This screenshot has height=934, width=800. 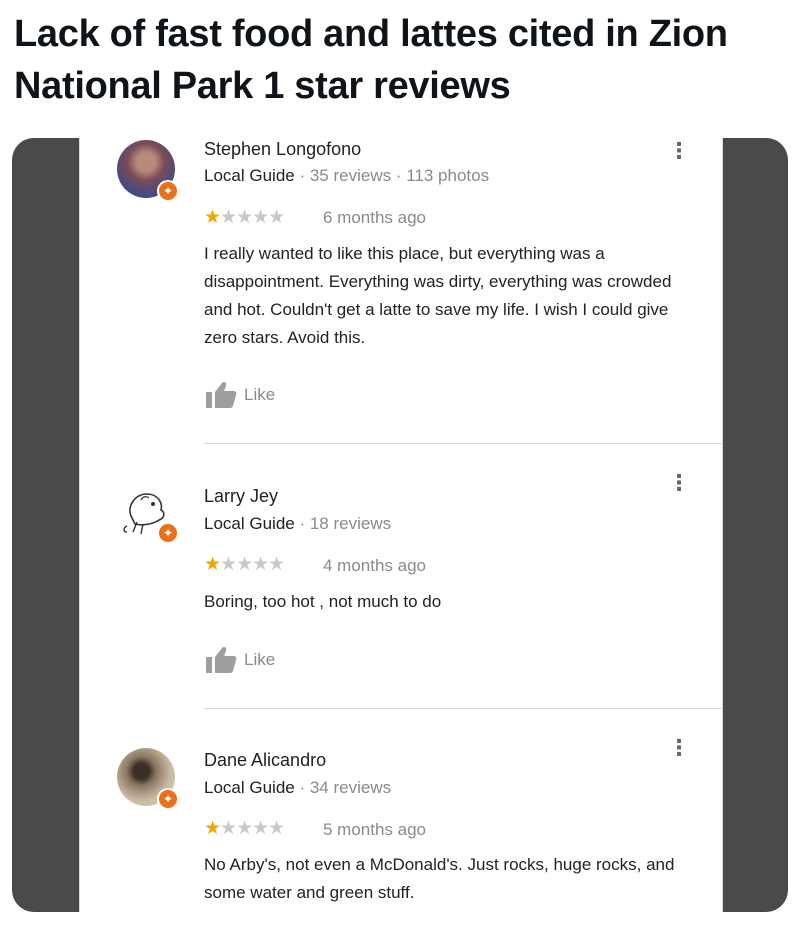 What do you see at coordinates (375, 565) in the screenshot?
I see `review-time: 4 months ago` at bounding box center [375, 565].